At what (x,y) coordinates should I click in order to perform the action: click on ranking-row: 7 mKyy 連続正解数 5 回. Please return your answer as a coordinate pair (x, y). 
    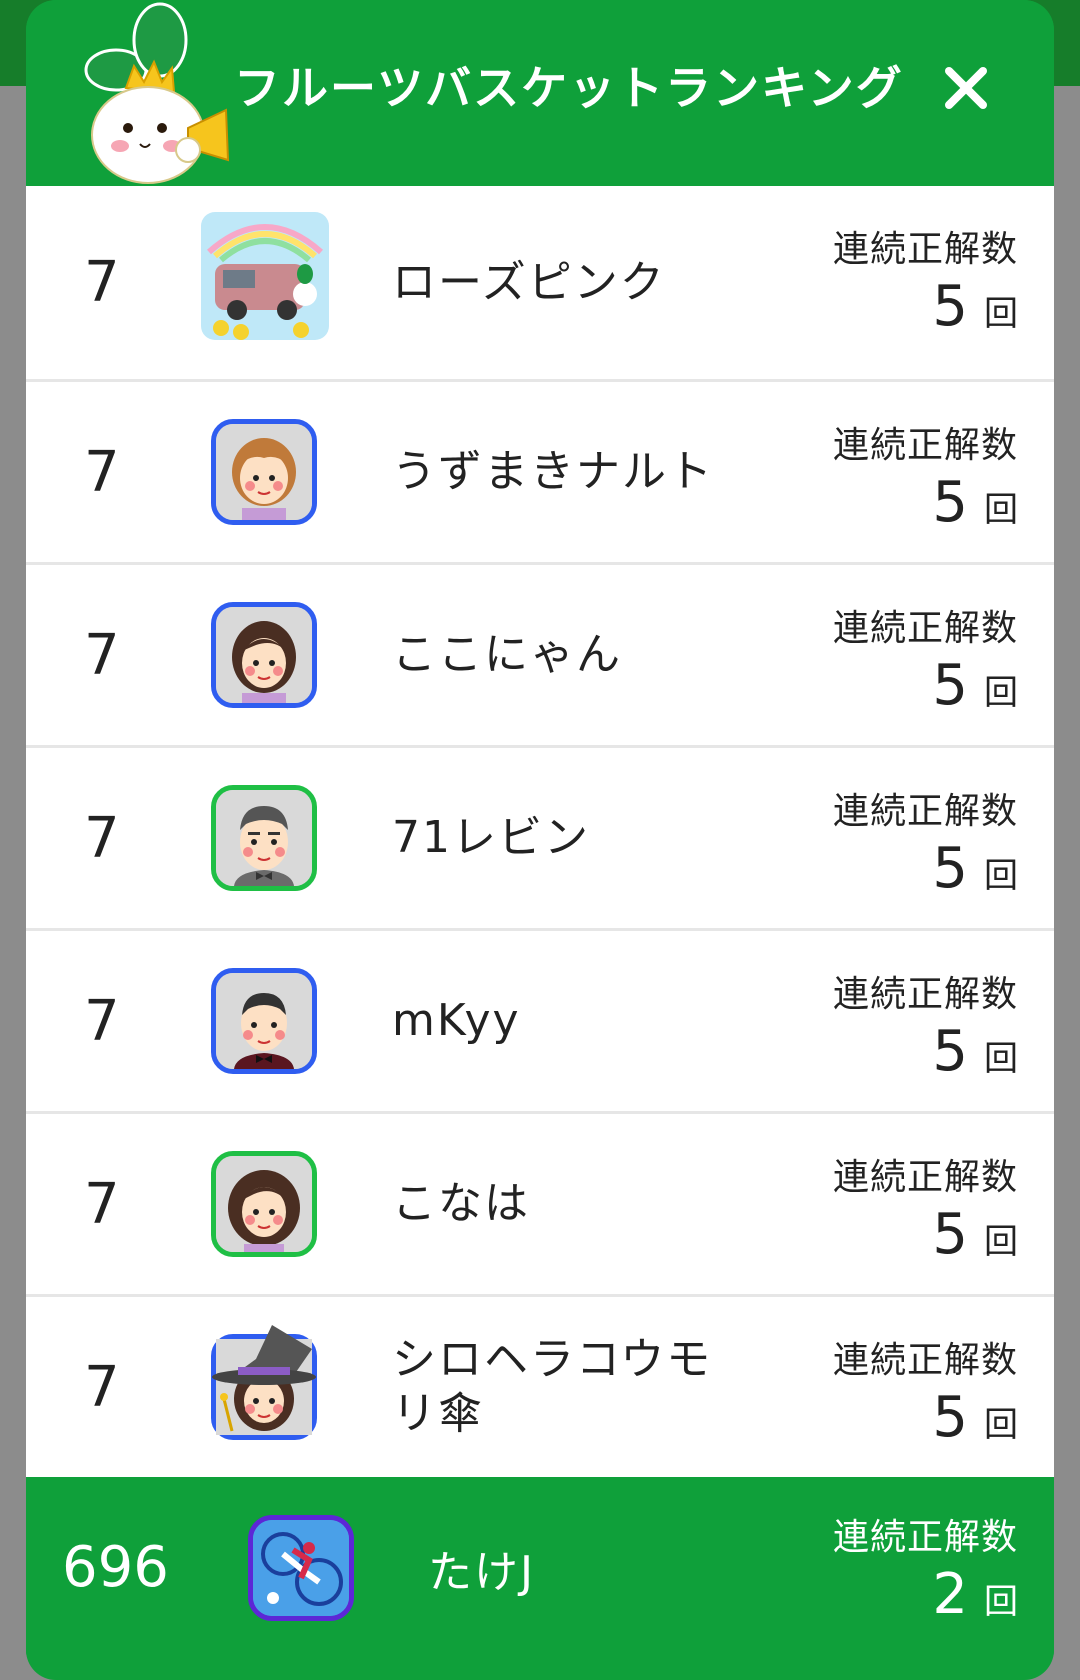
    Looking at the image, I should click on (540, 1021).